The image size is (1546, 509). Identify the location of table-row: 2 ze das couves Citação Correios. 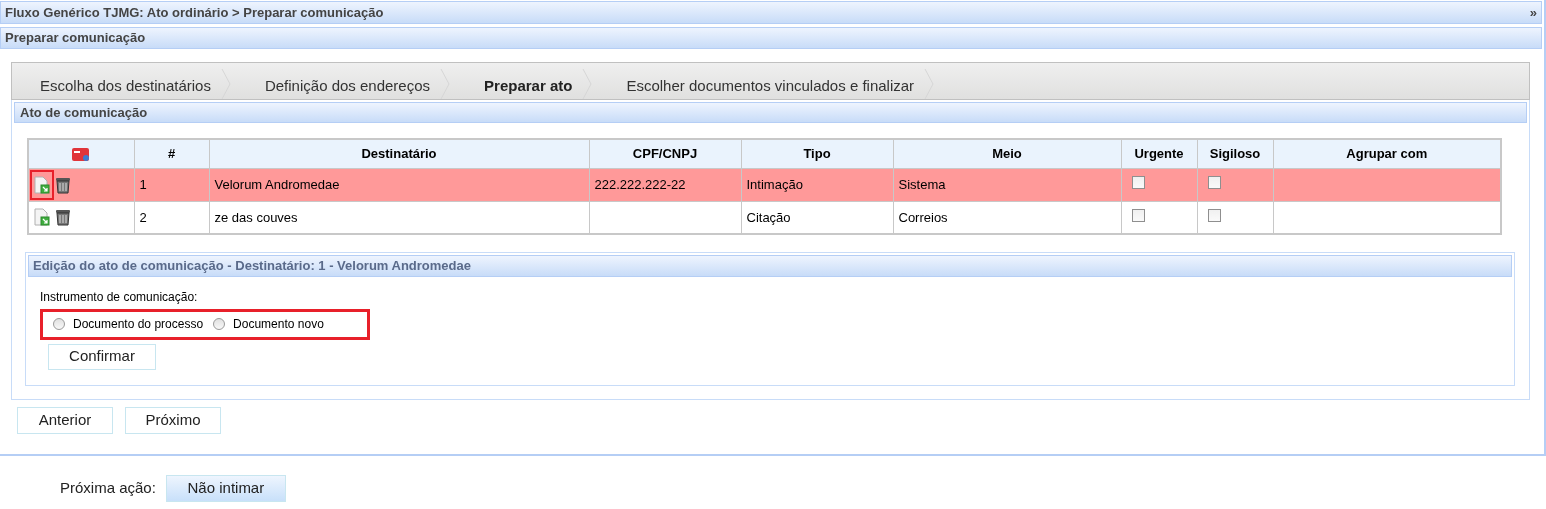
(764, 217).